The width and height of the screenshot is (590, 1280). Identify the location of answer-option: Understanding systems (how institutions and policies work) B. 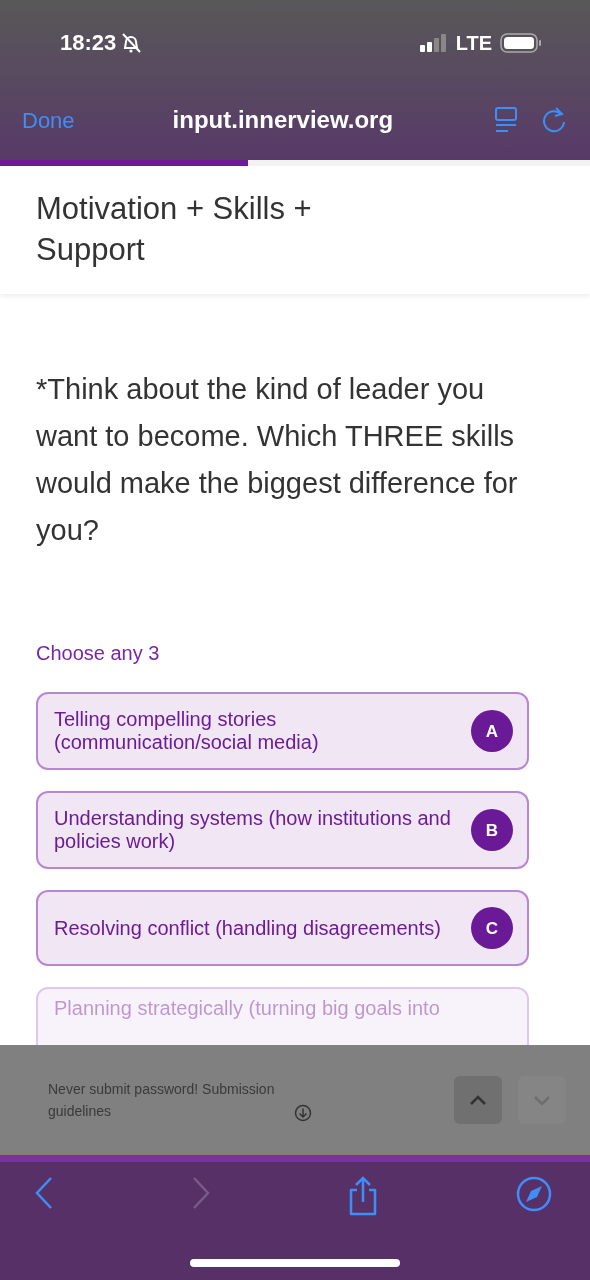
(282, 830).